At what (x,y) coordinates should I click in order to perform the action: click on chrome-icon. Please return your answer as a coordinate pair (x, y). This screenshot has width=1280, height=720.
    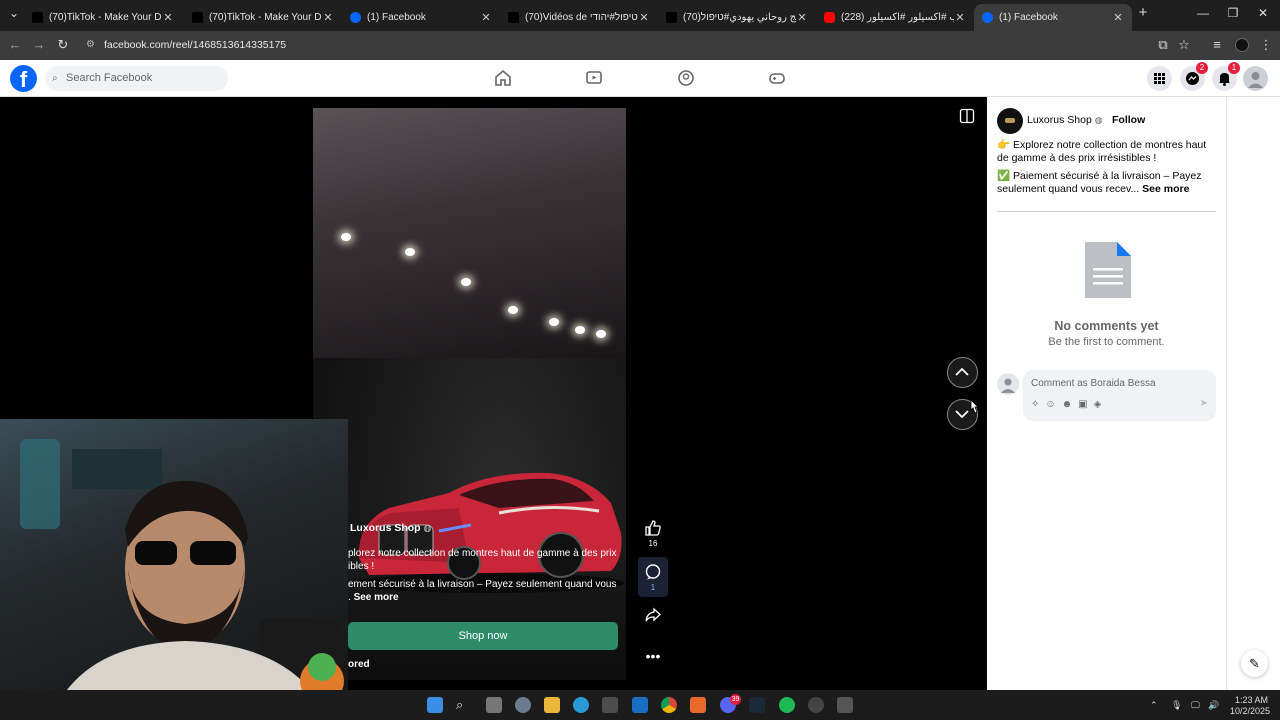
    Looking at the image, I should click on (669, 705).